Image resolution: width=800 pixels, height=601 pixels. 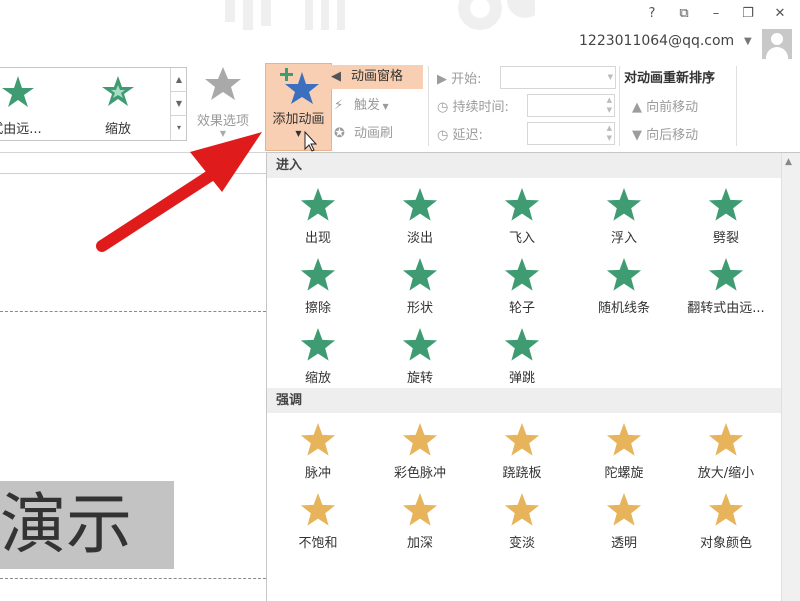 I want to click on effect-label: 旋转, so click(x=419, y=378).